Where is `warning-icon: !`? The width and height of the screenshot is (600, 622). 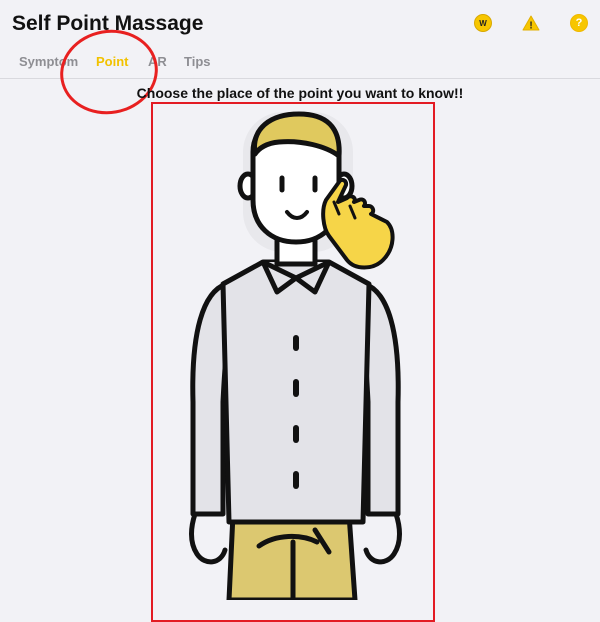 warning-icon: ! is located at coordinates (531, 23).